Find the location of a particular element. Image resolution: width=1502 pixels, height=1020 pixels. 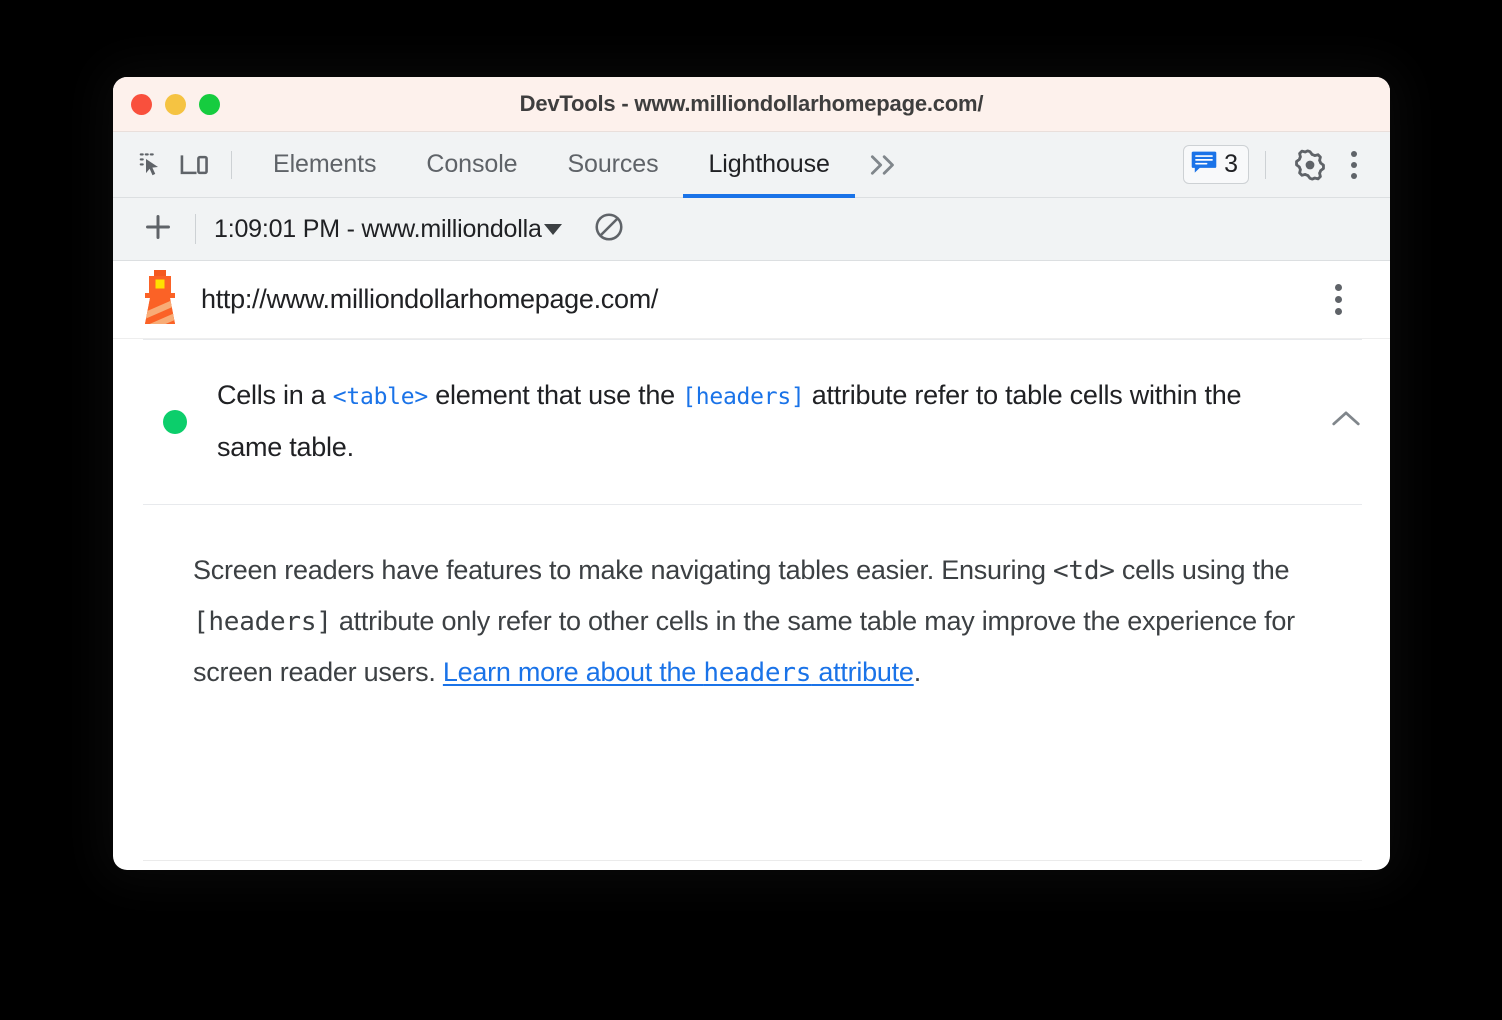

minimize-window-button is located at coordinates (175, 104).